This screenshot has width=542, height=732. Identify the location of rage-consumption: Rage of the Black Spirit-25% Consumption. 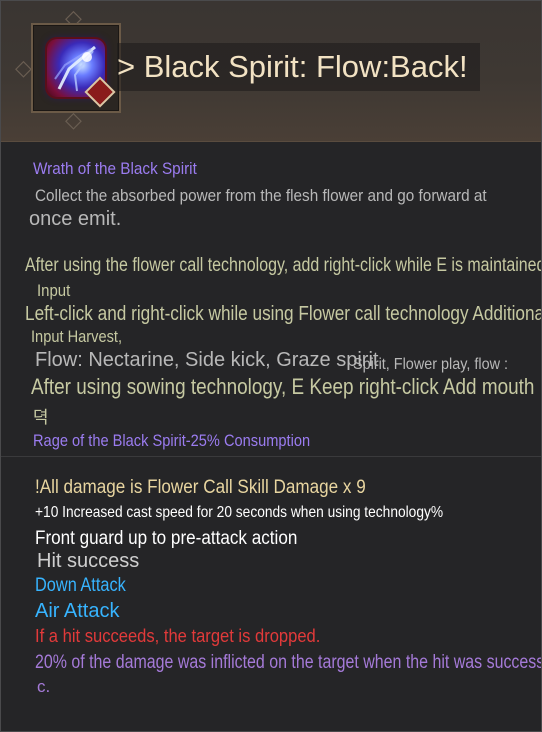
(172, 440).